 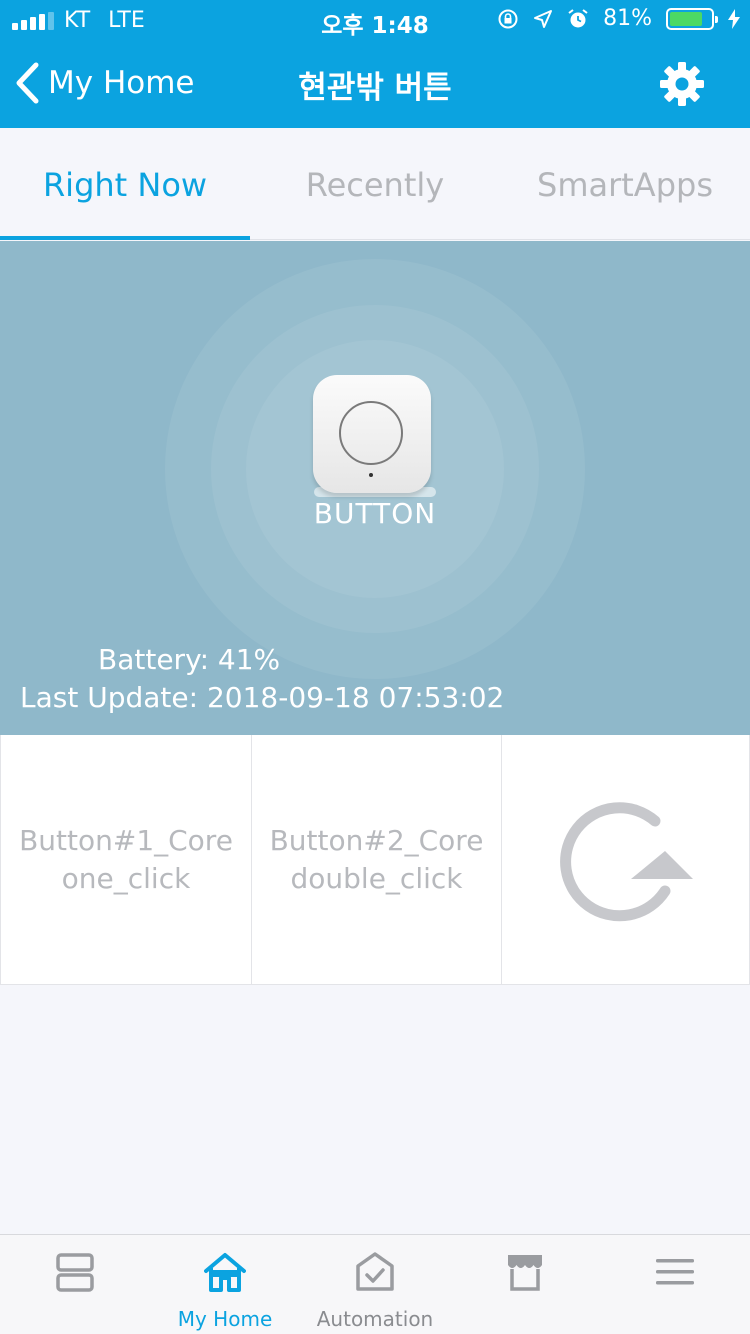 What do you see at coordinates (126, 840) in the screenshot?
I see `action-line1: Button#1_Core` at bounding box center [126, 840].